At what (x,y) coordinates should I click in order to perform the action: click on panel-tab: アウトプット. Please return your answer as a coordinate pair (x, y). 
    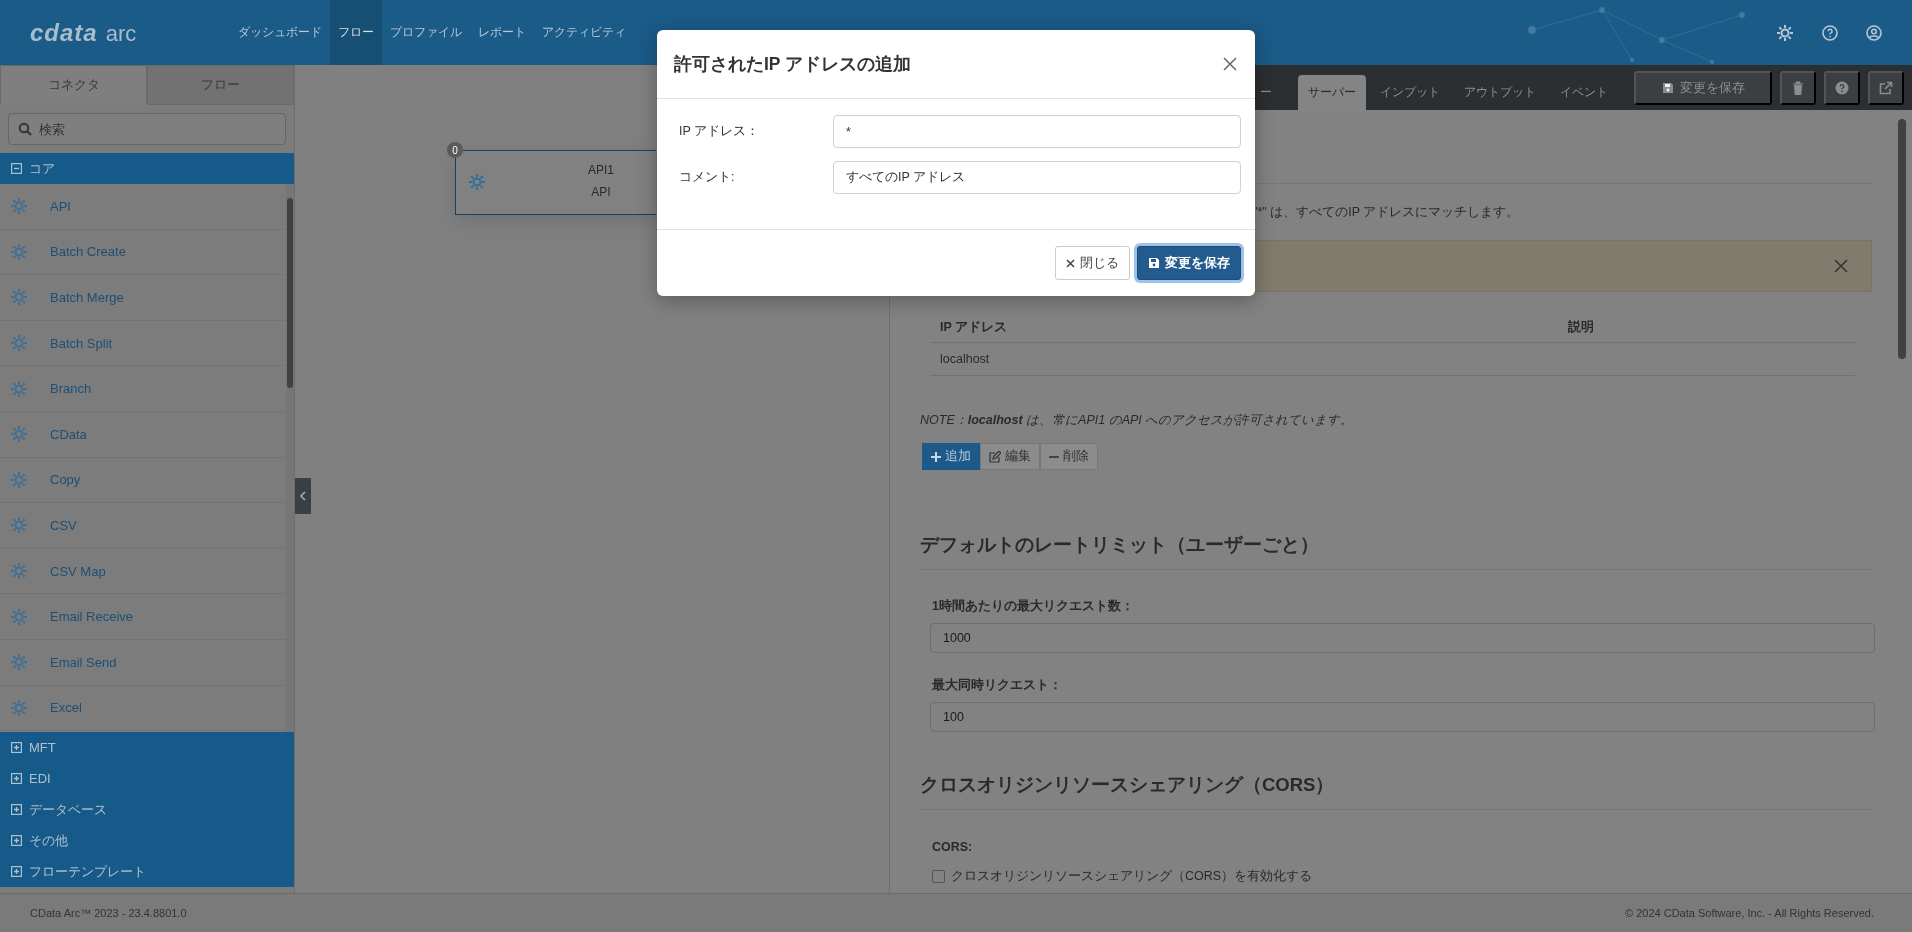
    Looking at the image, I should click on (1500, 92).